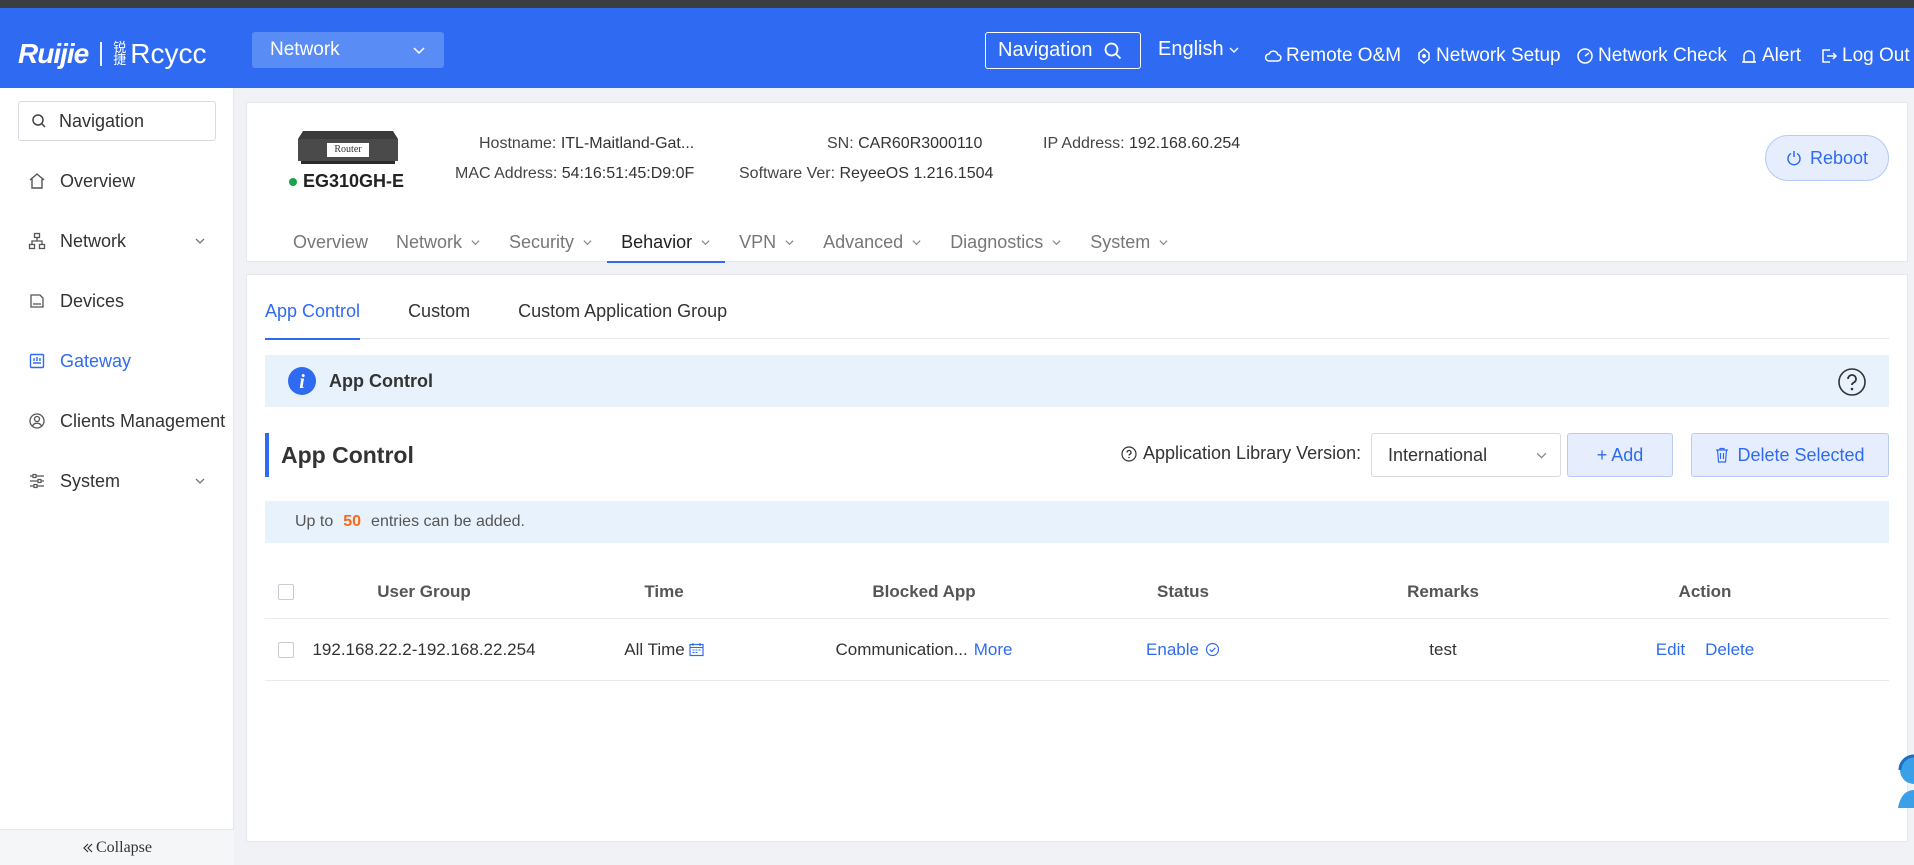 The height and width of the screenshot is (865, 1914). I want to click on status-value: Enable, so click(1172, 650).